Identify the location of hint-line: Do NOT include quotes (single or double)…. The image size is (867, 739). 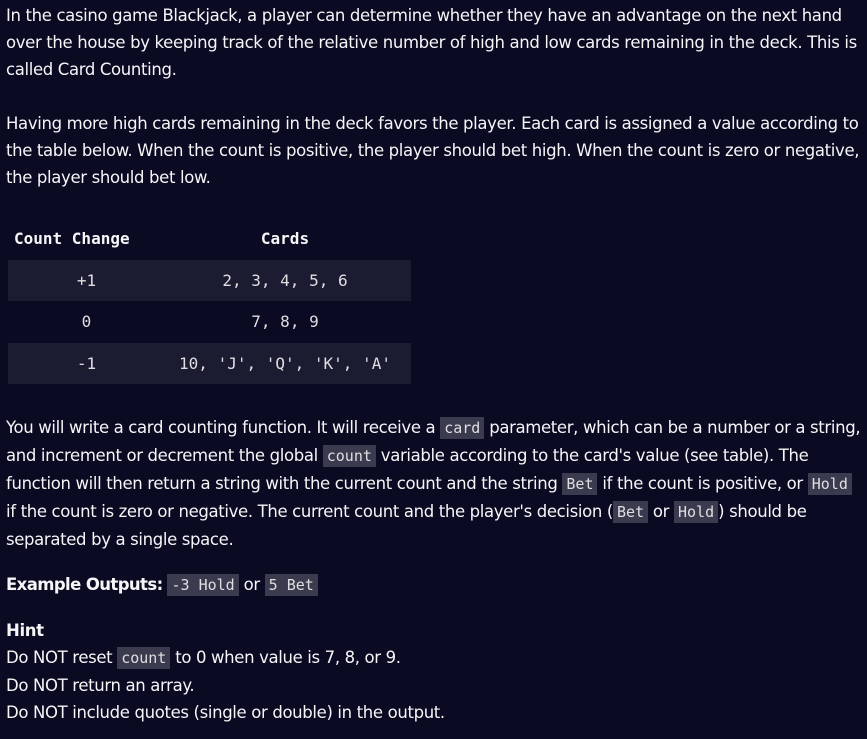
(225, 712).